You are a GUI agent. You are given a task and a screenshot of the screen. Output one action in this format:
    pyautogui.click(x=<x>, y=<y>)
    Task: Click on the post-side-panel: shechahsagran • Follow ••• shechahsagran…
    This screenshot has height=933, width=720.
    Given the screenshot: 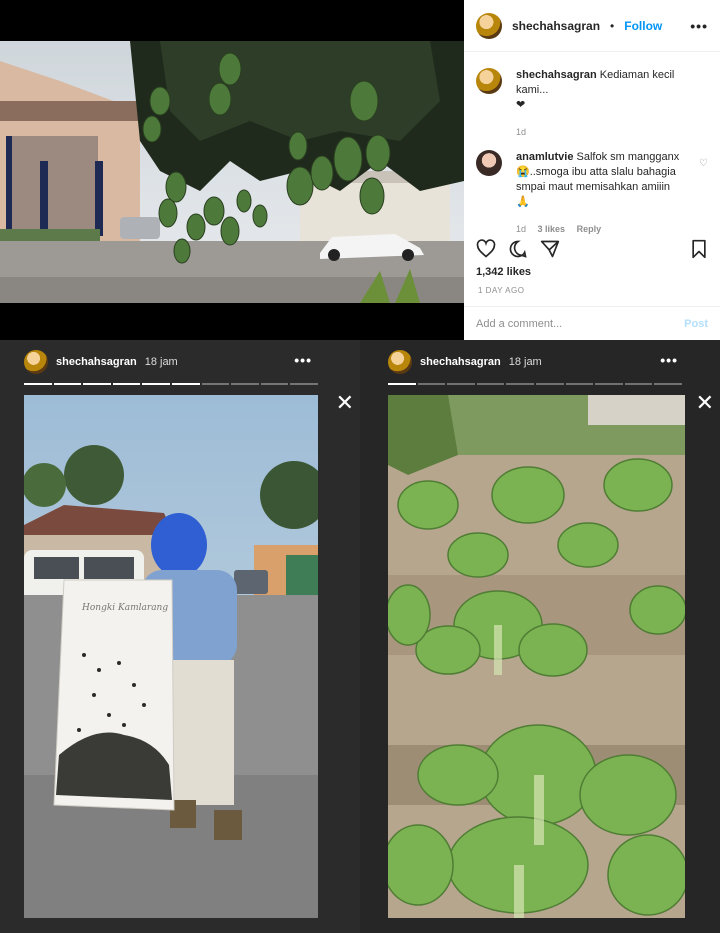 What is the action you would take?
    pyautogui.click(x=592, y=170)
    